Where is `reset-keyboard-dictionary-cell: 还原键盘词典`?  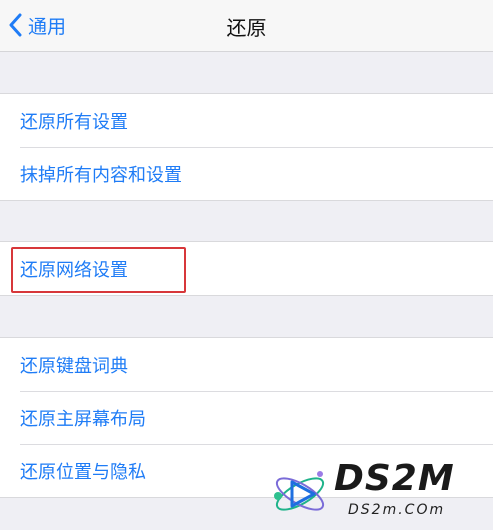
reset-keyboard-dictionary-cell: 还原键盘词典 is located at coordinates (246, 364).